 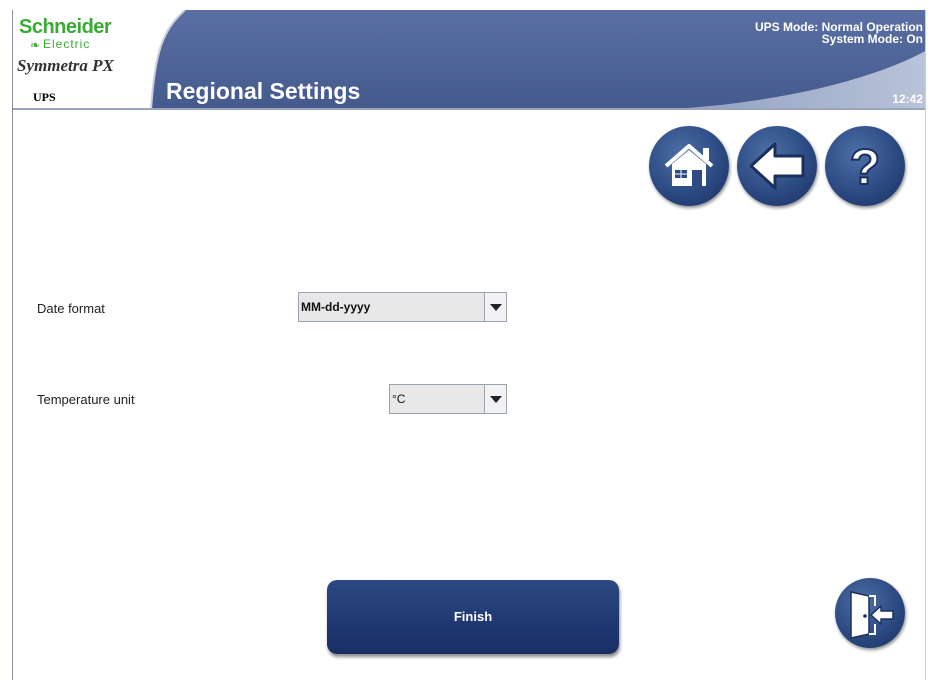 What do you see at coordinates (907, 99) in the screenshot?
I see `clock: 12:42` at bounding box center [907, 99].